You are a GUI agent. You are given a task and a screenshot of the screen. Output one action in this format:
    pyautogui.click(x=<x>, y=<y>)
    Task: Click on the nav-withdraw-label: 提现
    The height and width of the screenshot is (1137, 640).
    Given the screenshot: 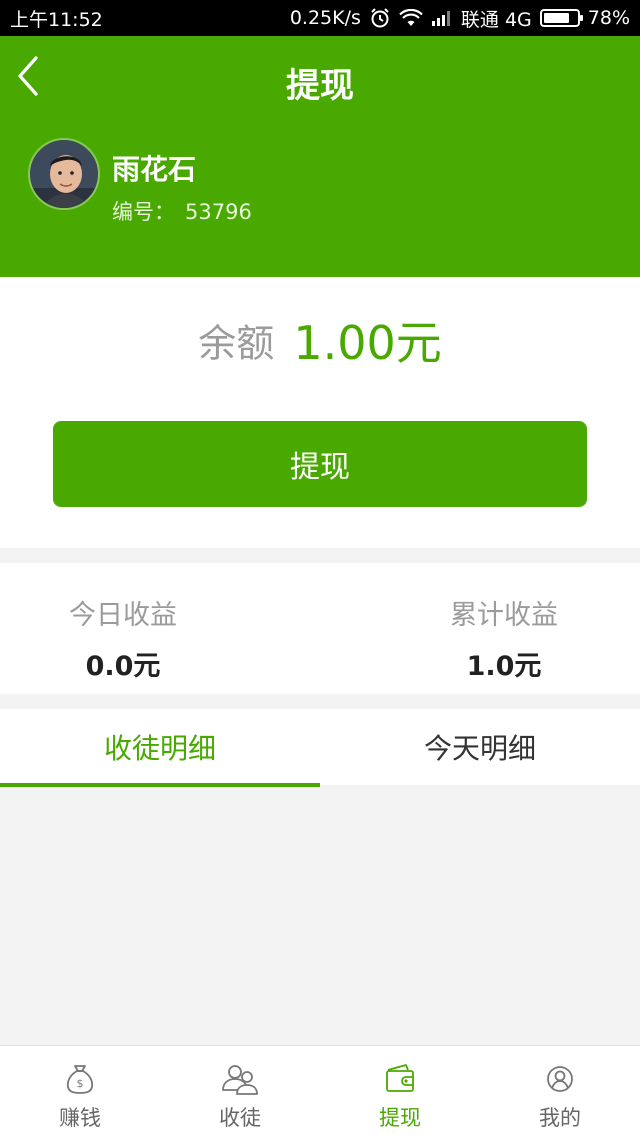 What is the action you would take?
    pyautogui.click(x=400, y=1118)
    